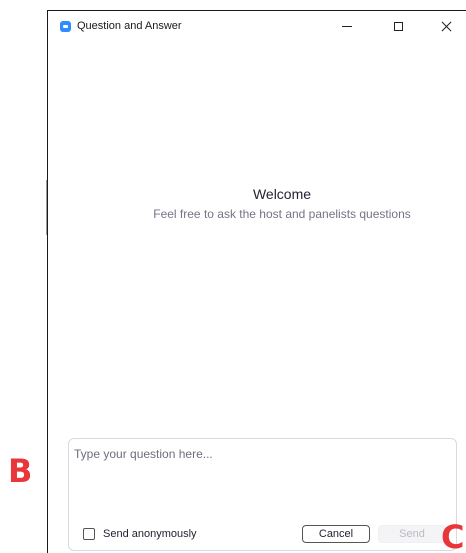  Describe the element at coordinates (89, 534) in the screenshot. I see `send-anonymously-checkbox` at that location.